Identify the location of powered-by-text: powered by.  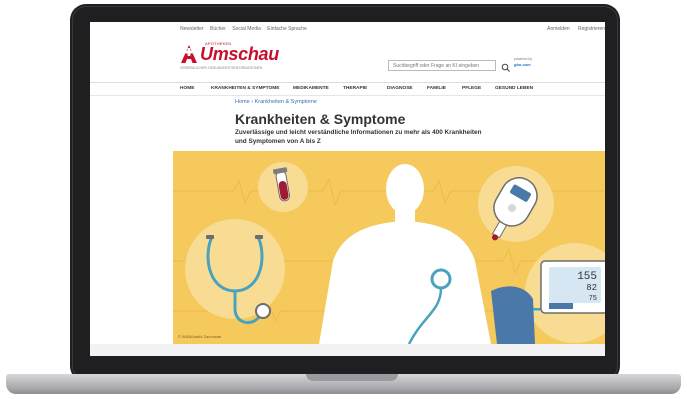
(523, 59).